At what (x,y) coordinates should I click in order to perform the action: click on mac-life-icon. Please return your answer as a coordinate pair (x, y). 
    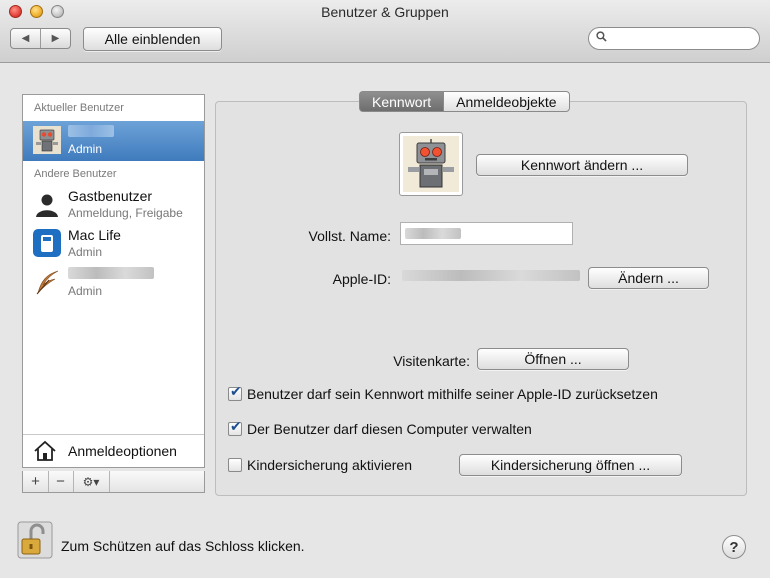
    Looking at the image, I should click on (47, 243).